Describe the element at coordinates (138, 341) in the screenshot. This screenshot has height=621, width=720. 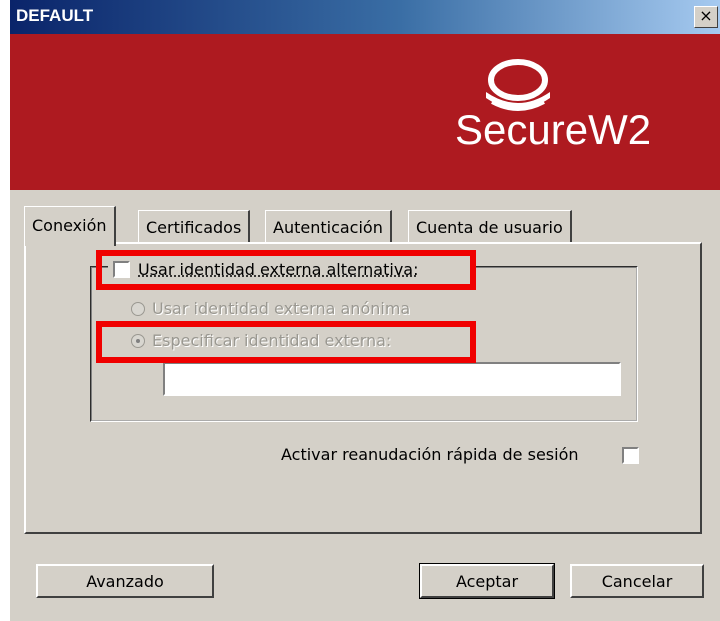
I see `specify-radio` at that location.